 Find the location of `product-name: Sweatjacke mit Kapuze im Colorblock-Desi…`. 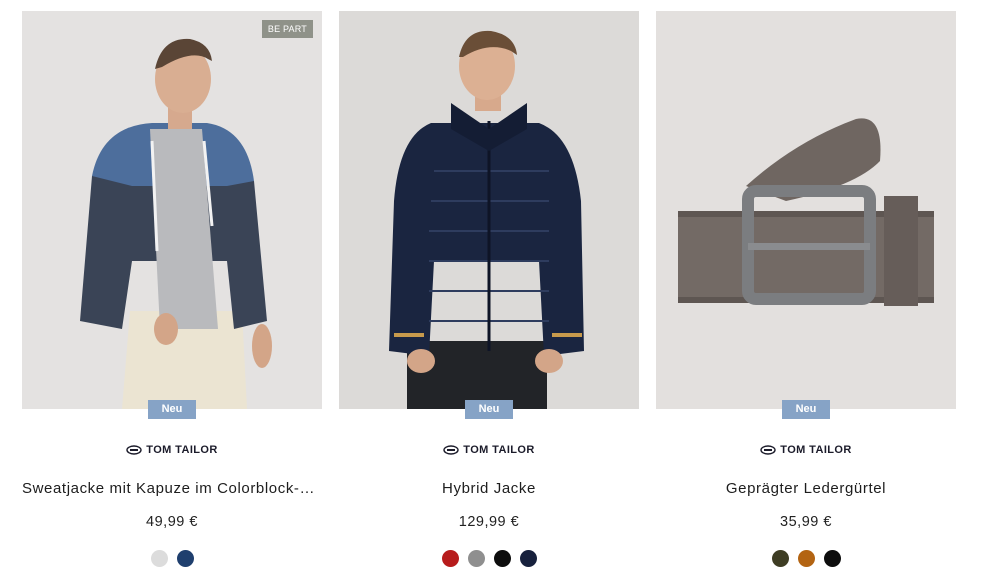

product-name: Sweatjacke mit Kapuze im Colorblock-Desi… is located at coordinates (172, 490).